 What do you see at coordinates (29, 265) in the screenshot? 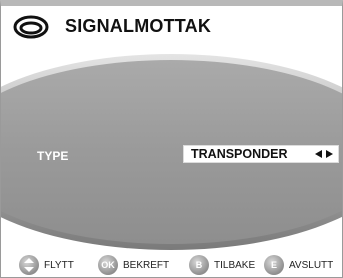
I see `up-down-arrows-icon` at bounding box center [29, 265].